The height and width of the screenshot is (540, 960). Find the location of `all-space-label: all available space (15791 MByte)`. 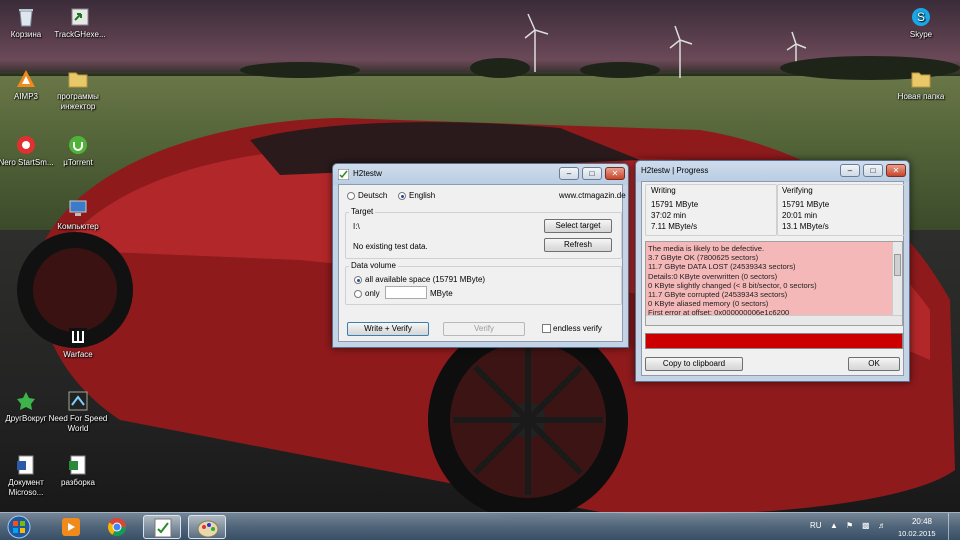

all-space-label: all available space (15791 MByte) is located at coordinates (425, 279).